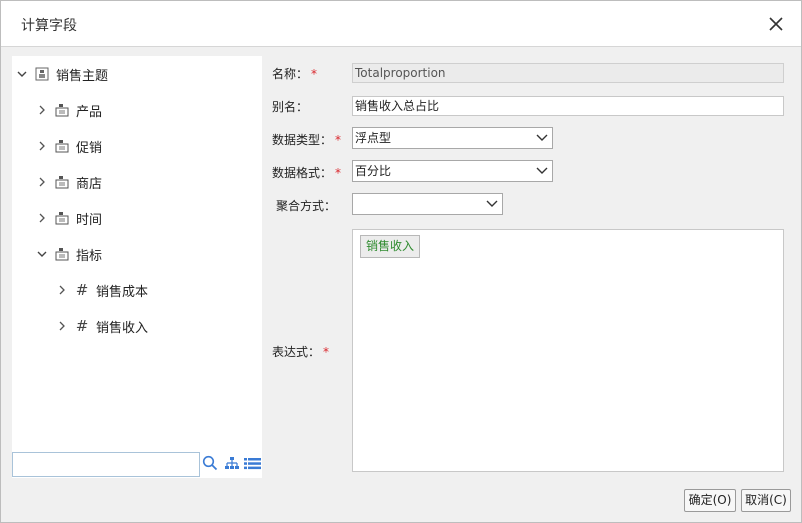  What do you see at coordinates (301, 352) in the screenshot?
I see `expression-label: 表达式： *` at bounding box center [301, 352].